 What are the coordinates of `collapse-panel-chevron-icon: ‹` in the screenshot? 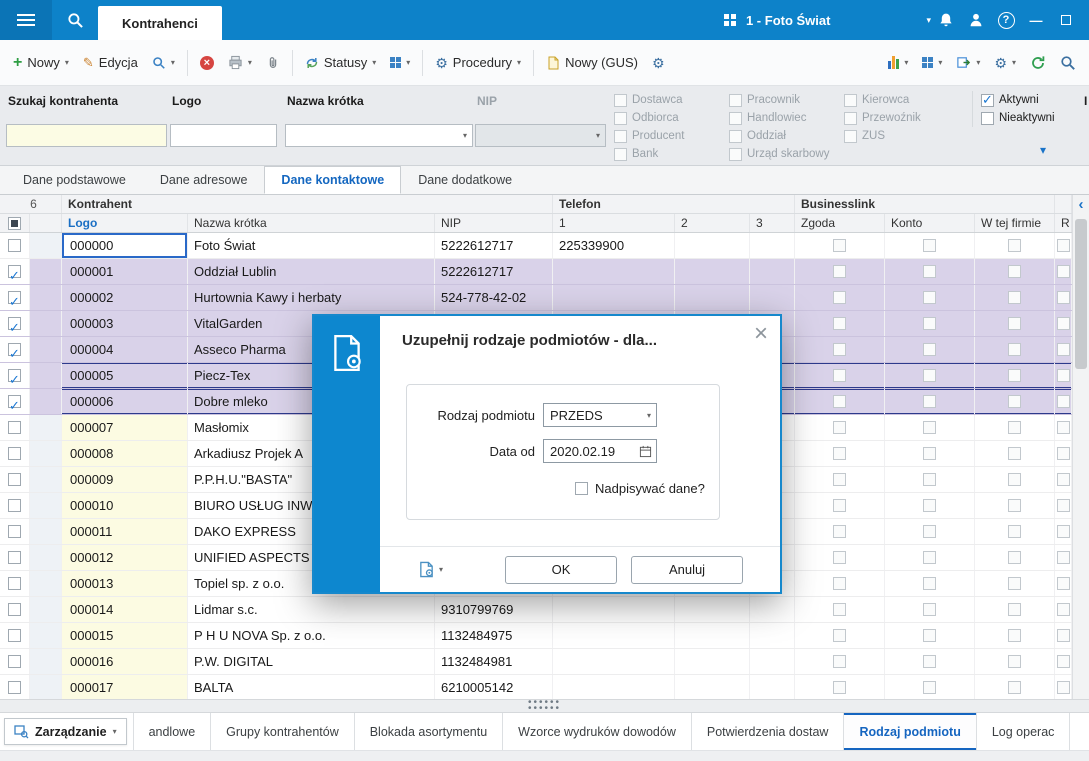 It's located at (1081, 206).